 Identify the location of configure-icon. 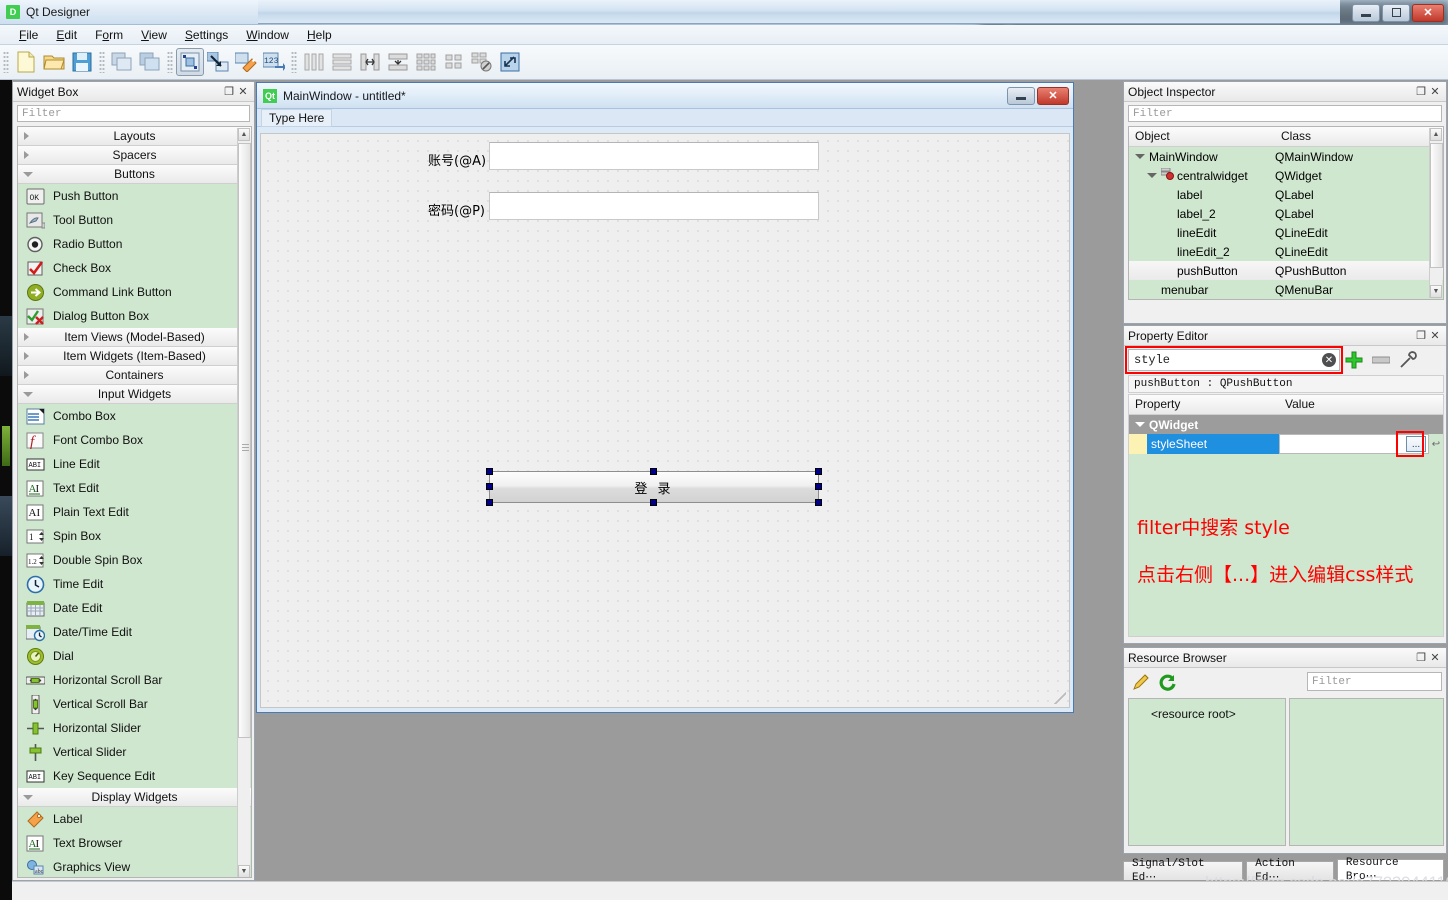
(1408, 360).